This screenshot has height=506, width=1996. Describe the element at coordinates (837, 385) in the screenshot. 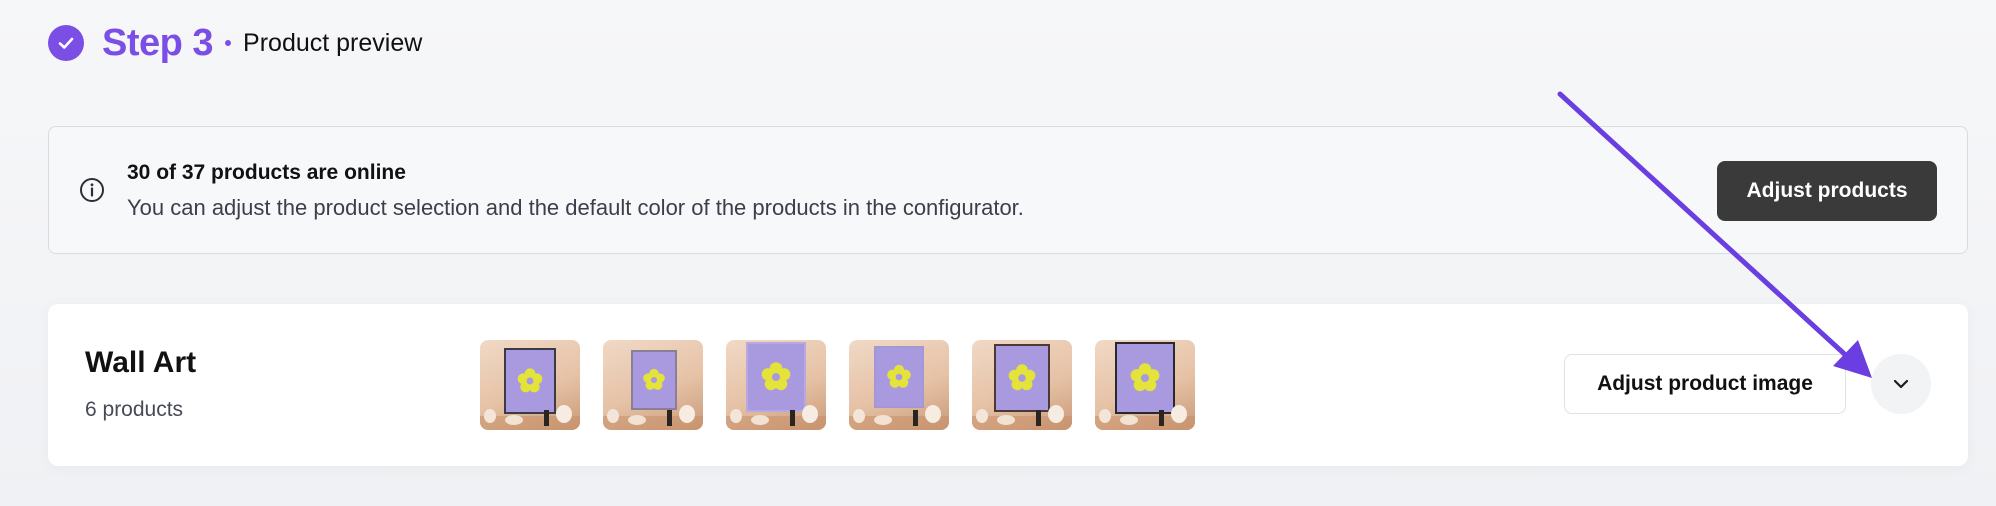

I see `product-thumbnails` at that location.